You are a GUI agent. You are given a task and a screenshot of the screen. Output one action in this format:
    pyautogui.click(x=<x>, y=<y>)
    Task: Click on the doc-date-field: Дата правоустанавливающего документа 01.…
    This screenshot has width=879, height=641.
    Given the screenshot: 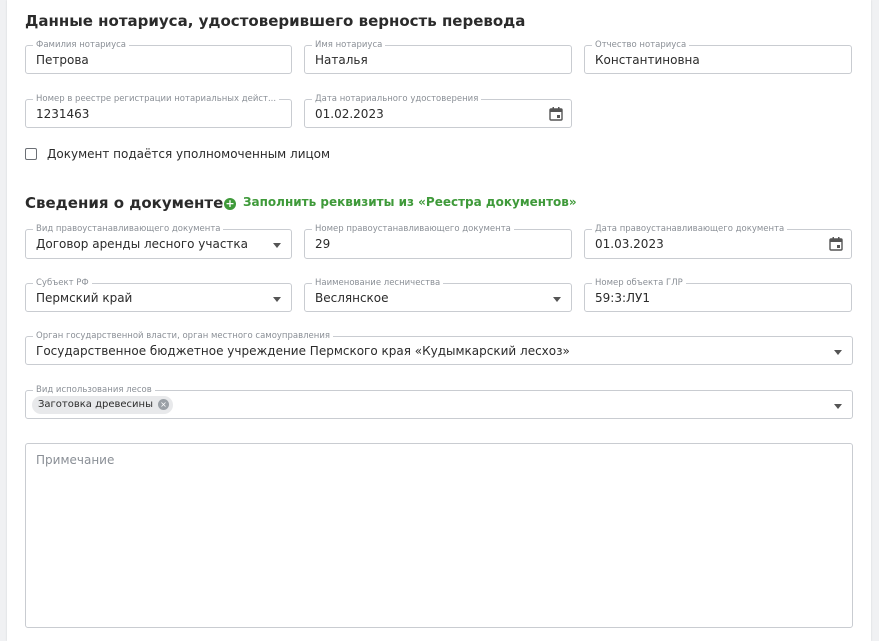 What is the action you would take?
    pyautogui.click(x=718, y=241)
    